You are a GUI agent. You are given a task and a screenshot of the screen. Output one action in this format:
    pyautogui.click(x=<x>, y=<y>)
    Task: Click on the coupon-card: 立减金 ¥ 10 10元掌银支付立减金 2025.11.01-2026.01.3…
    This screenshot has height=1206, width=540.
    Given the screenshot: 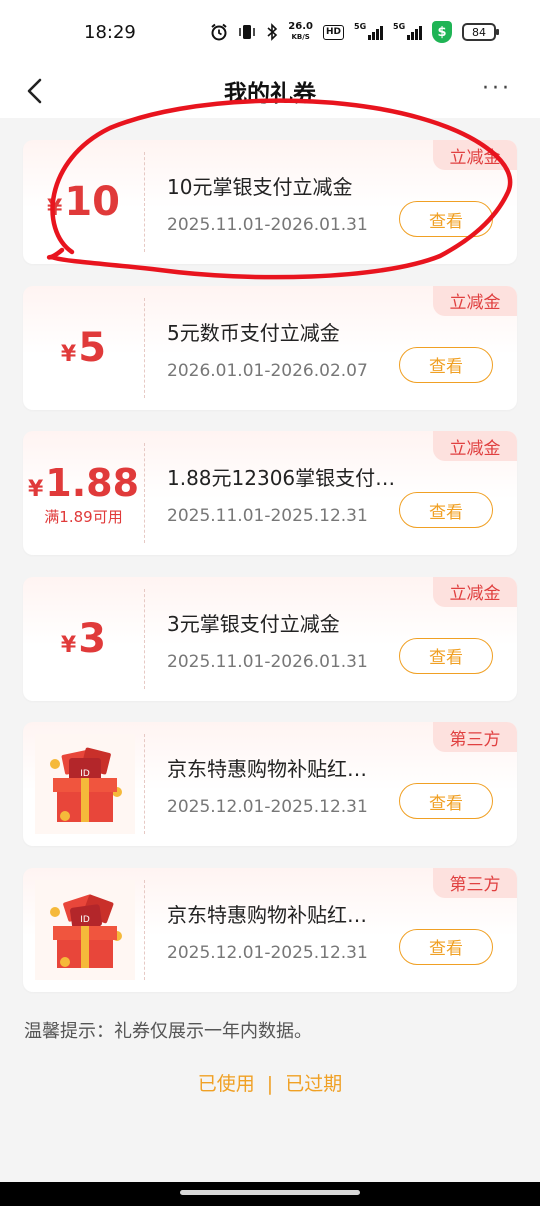 What is the action you would take?
    pyautogui.click(x=270, y=202)
    